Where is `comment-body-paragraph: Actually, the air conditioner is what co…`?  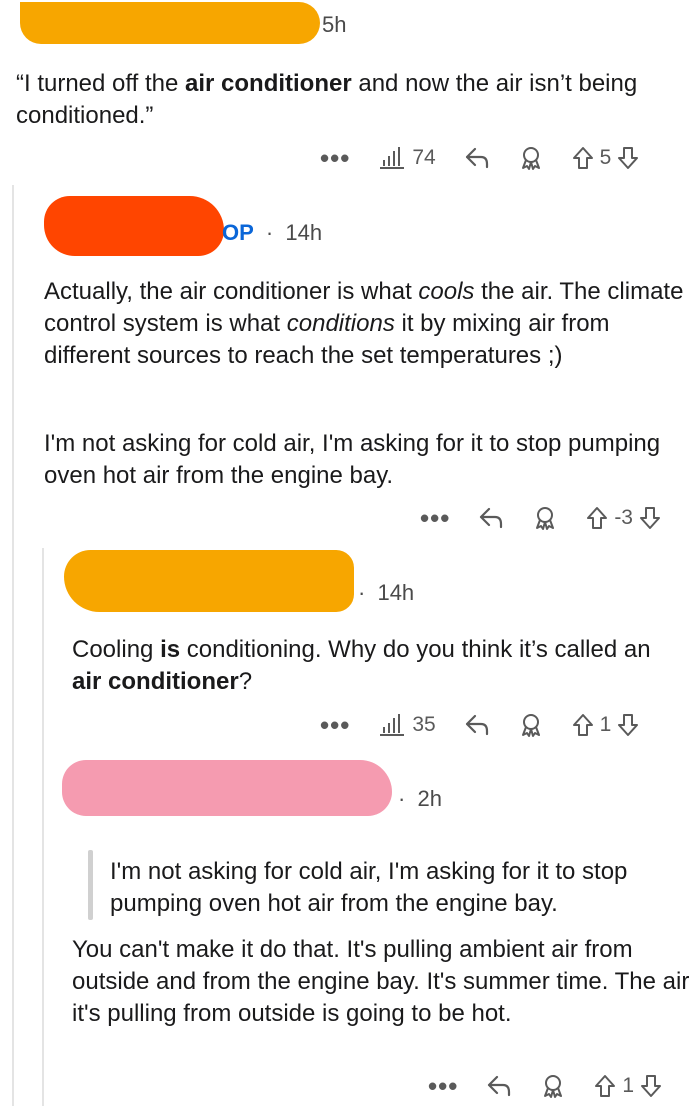
comment-body-paragraph: Actually, the air conditioner is what co… is located at coordinates (369, 324).